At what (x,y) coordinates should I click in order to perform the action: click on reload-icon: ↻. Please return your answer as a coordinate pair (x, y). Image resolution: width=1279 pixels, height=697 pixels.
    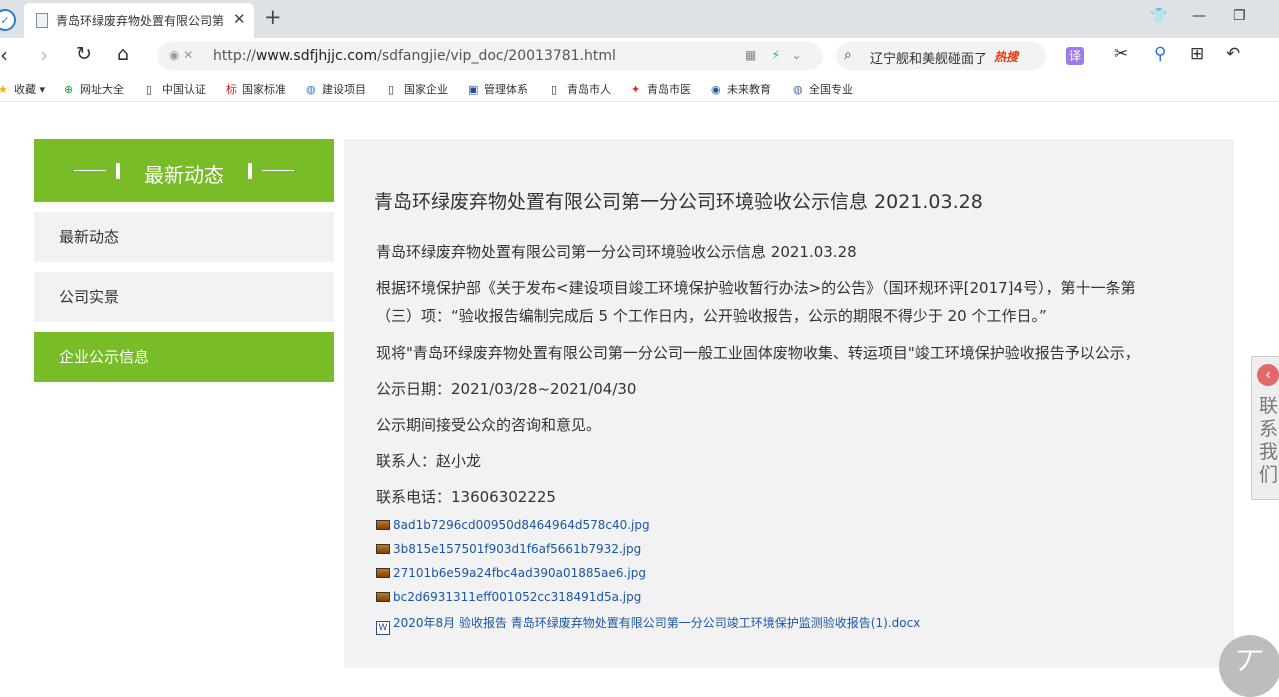
    Looking at the image, I should click on (84, 54).